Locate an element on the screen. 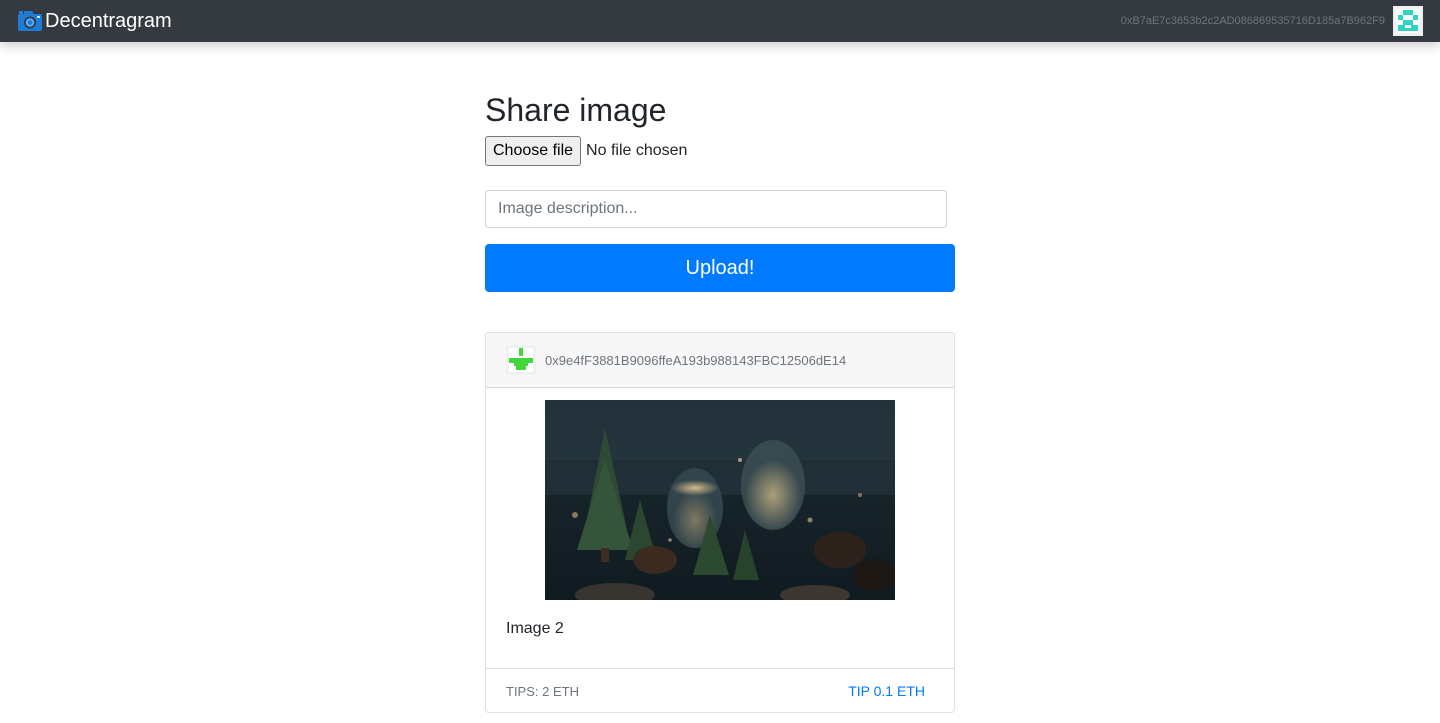 The image size is (1440, 723). account-identicon-avatar is located at coordinates (1408, 21).